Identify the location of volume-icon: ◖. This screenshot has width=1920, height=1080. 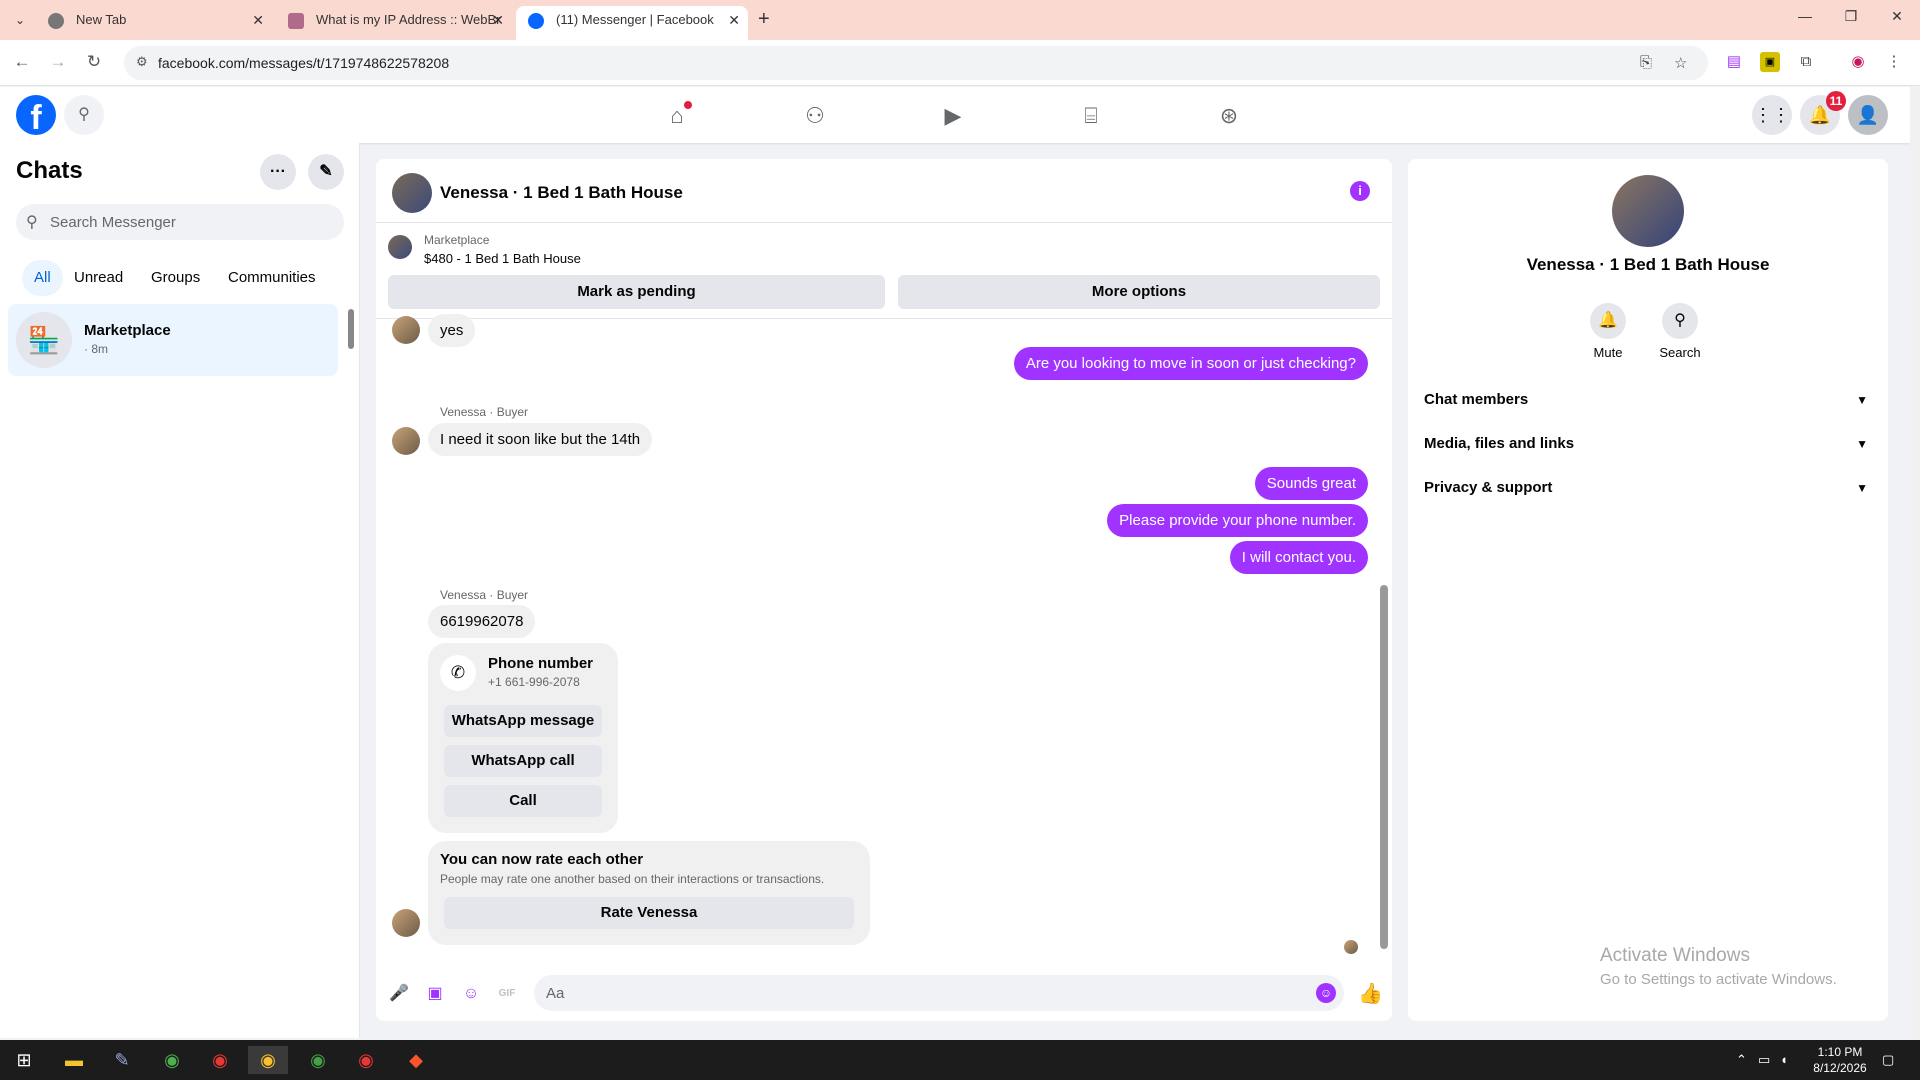
(1784, 1059).